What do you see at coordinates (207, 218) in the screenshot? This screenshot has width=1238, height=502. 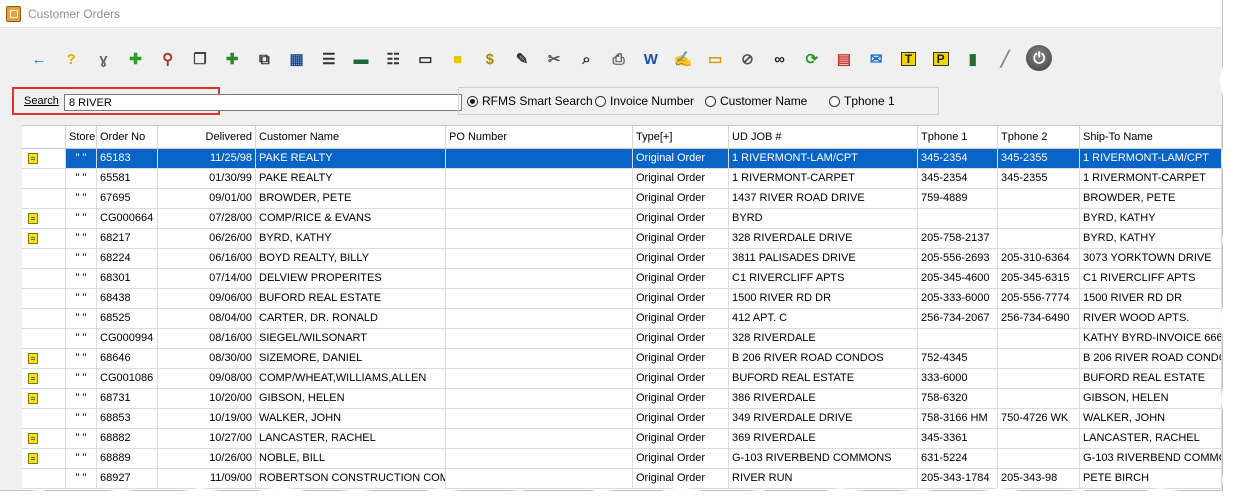 I see `cell-delivered: 07/28/00` at bounding box center [207, 218].